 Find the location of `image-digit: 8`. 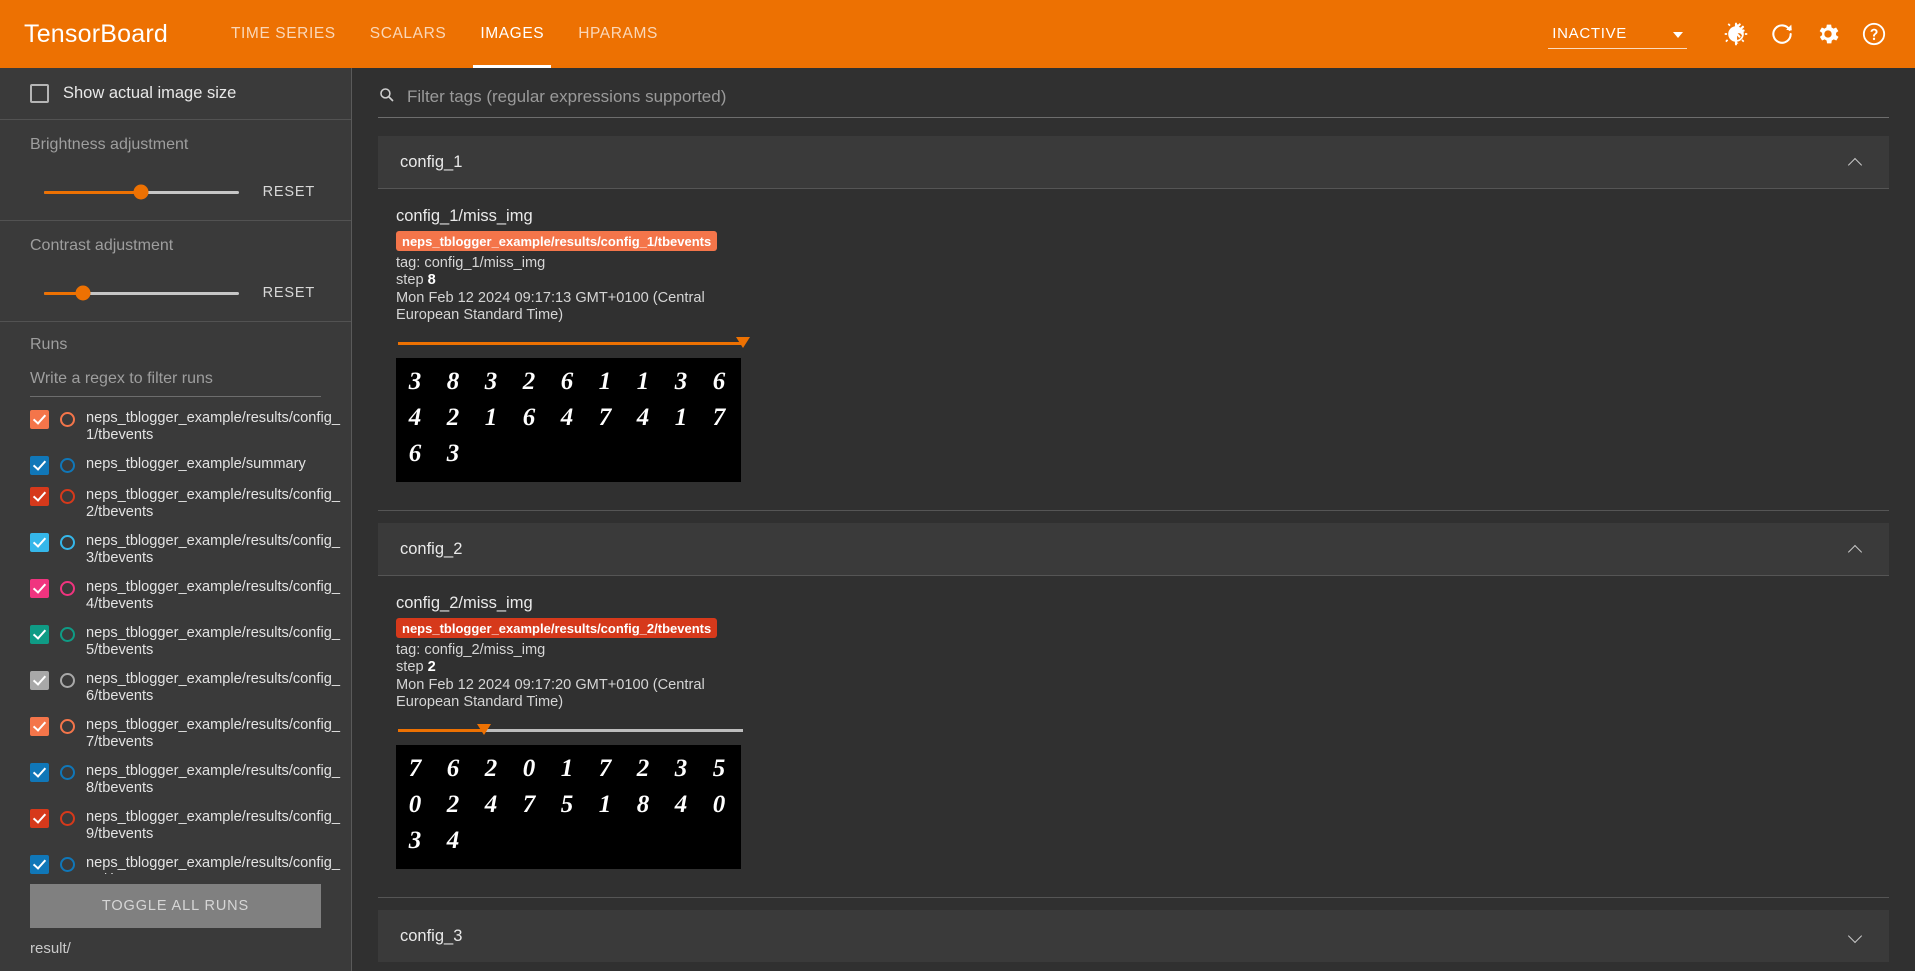

image-digit: 8 is located at coordinates (643, 804).